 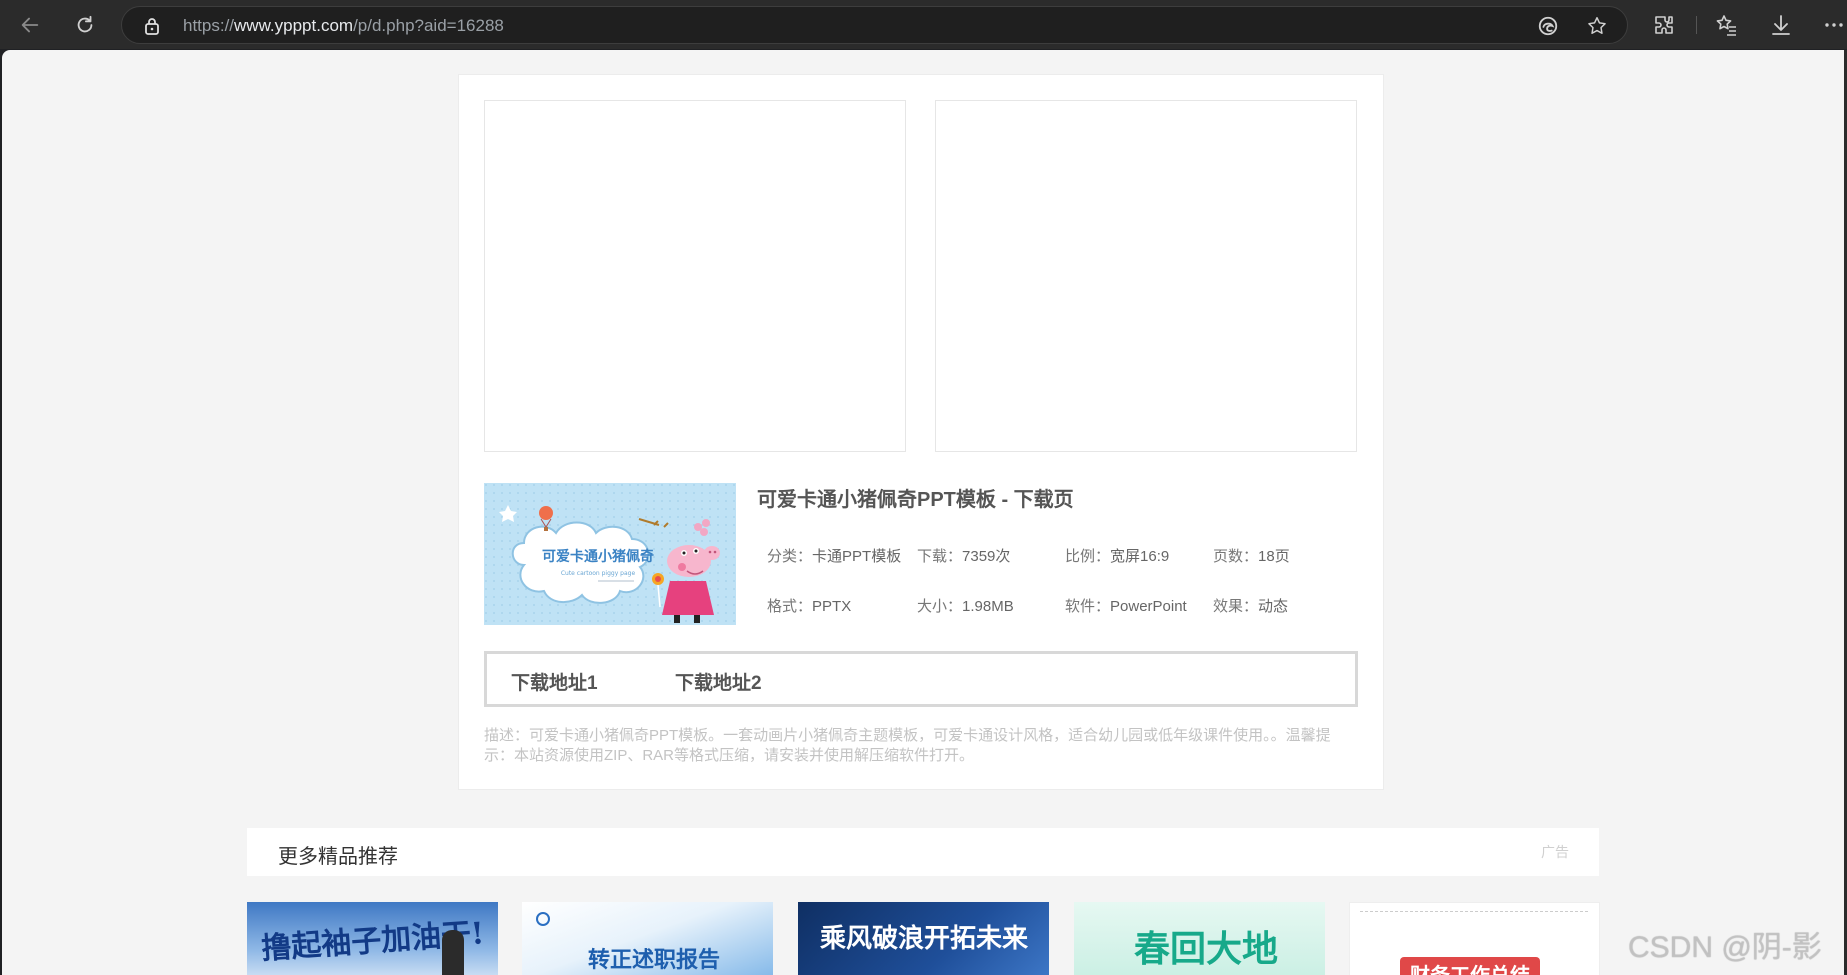 I want to click on lock-icon, so click(x=152, y=26).